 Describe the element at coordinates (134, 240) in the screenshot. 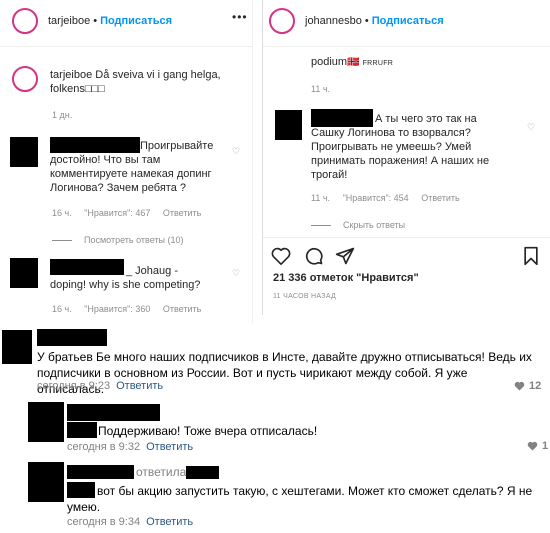

I see `view-replies-label: Посмотреть ответы (10)` at that location.